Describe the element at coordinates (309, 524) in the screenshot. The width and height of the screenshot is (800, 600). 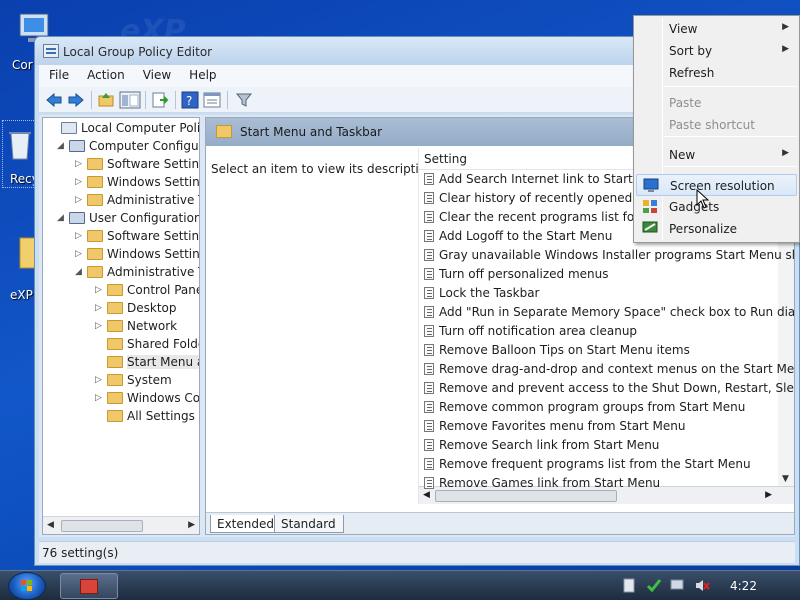
I see `tab-standard: Standard` at that location.